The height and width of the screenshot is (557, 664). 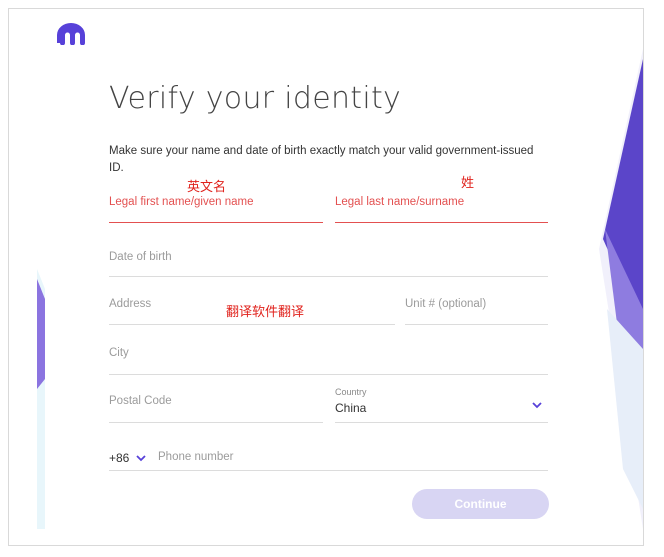 I want to click on continue-button: Continue, so click(x=480, y=504).